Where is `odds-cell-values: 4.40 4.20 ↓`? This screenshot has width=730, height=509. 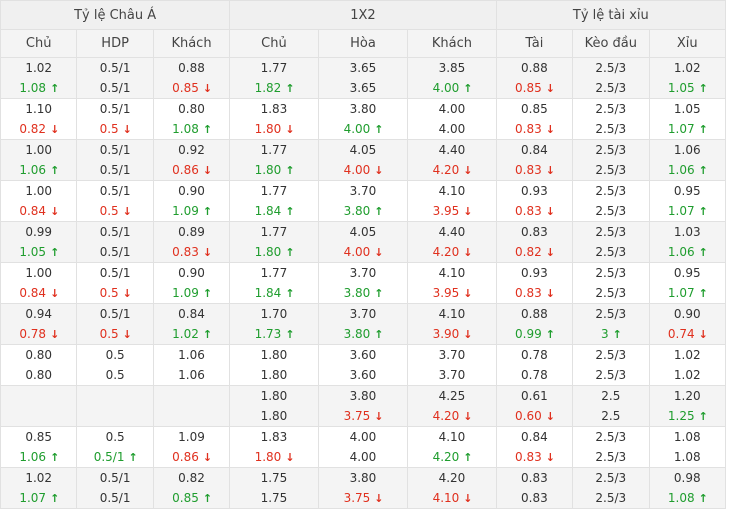 odds-cell-values: 4.40 4.20 ↓ is located at coordinates (452, 160).